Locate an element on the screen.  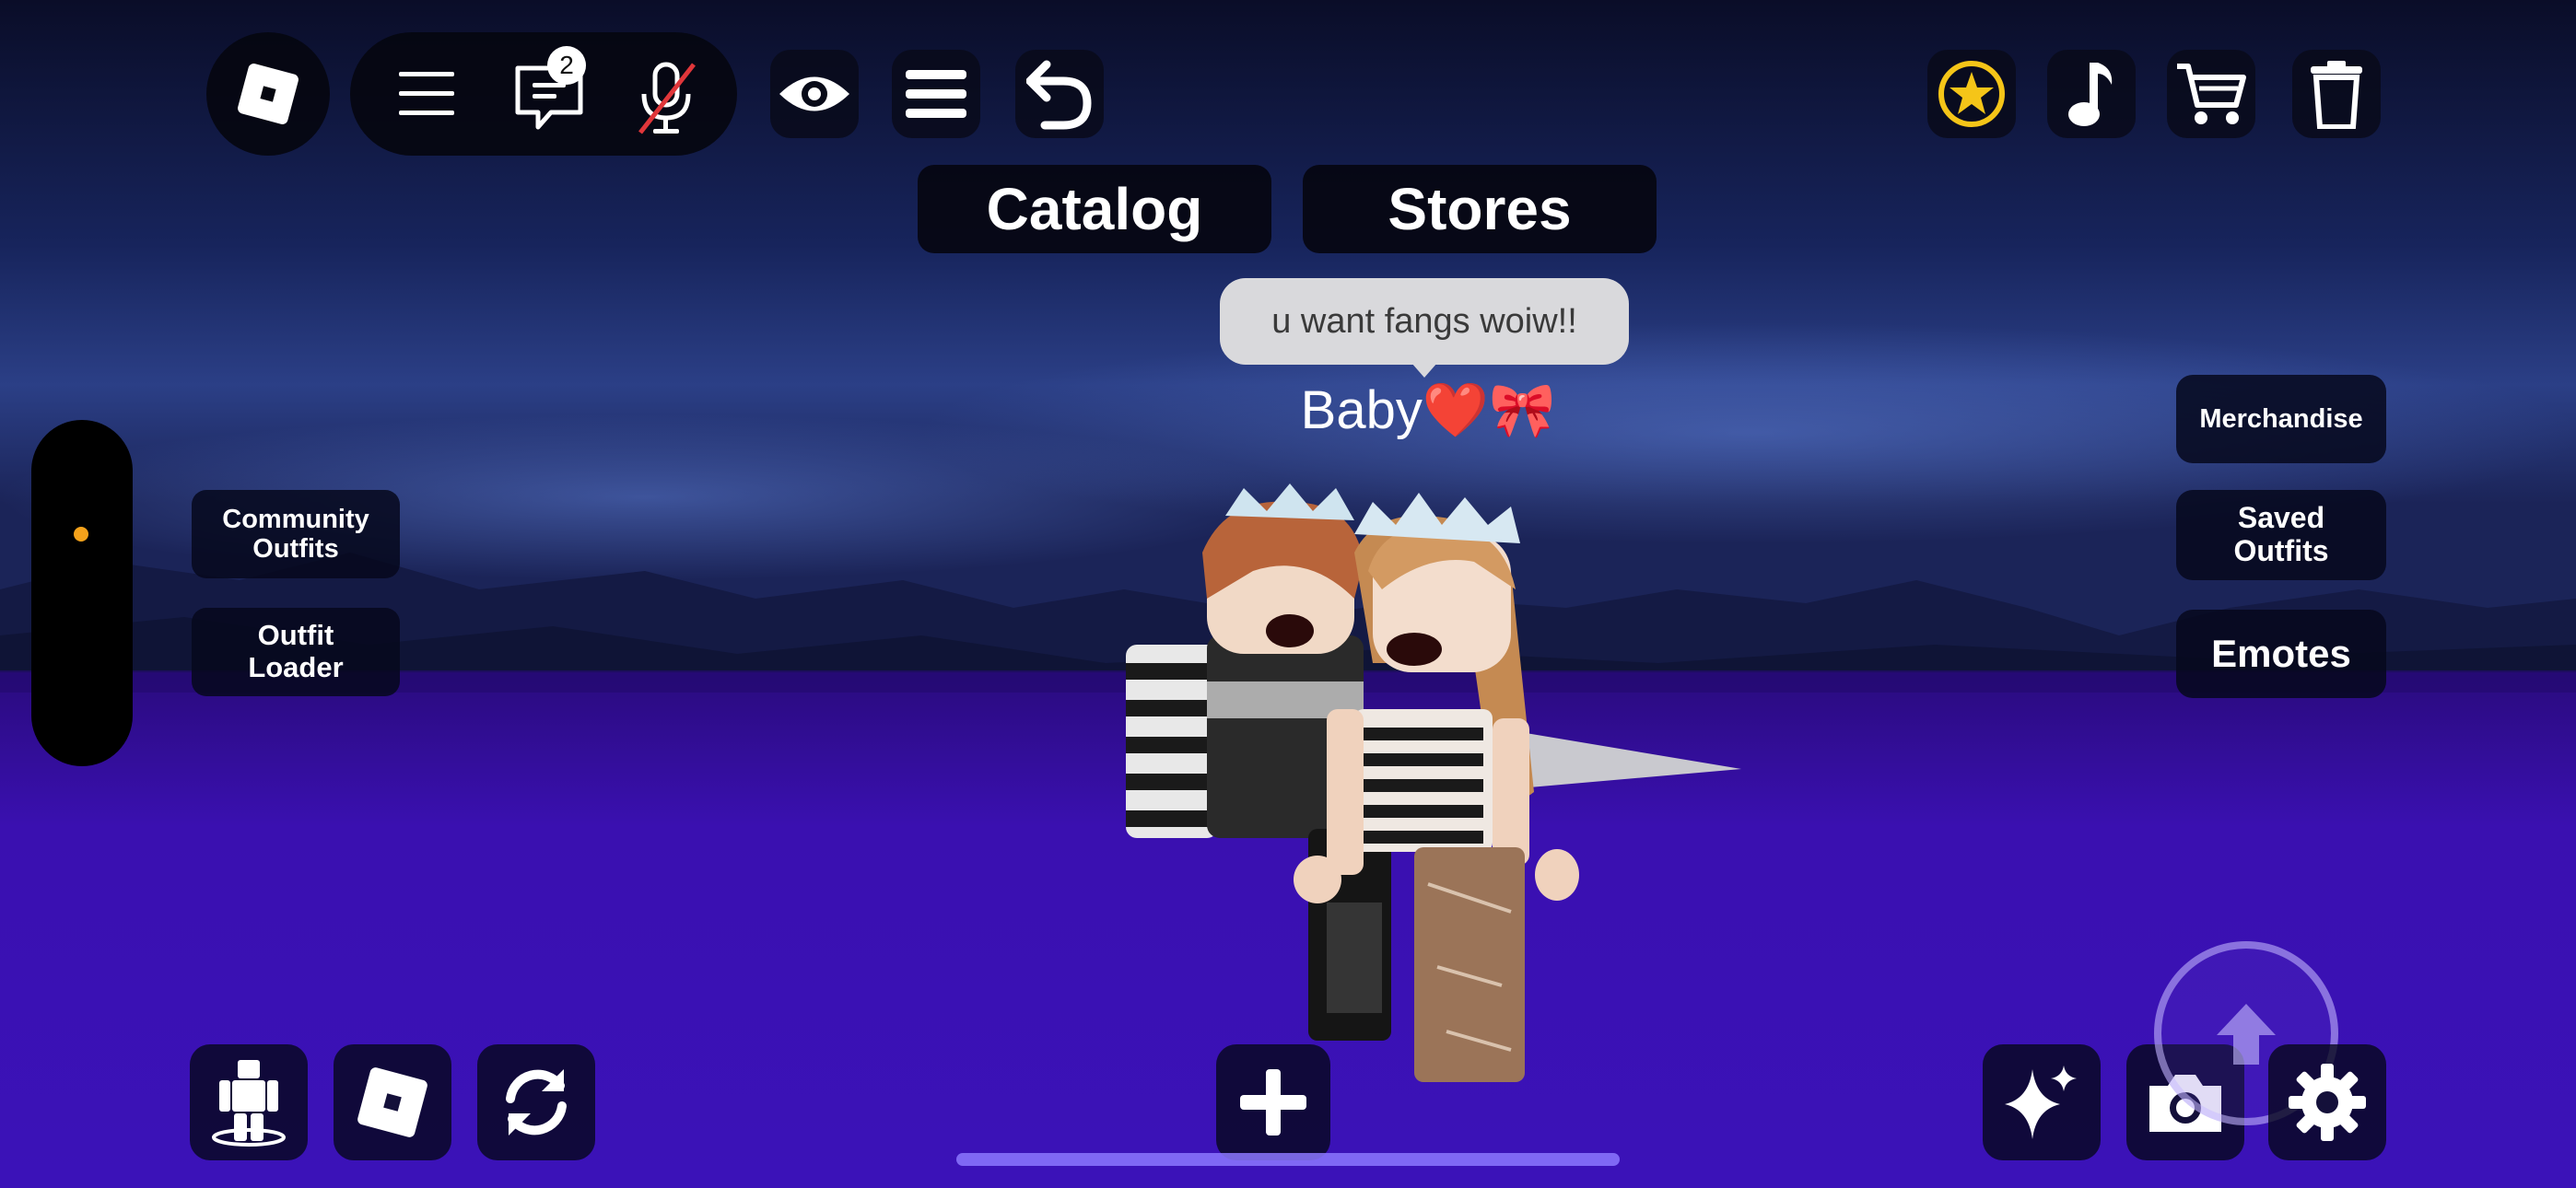
undo-icon is located at coordinates (1059, 95).